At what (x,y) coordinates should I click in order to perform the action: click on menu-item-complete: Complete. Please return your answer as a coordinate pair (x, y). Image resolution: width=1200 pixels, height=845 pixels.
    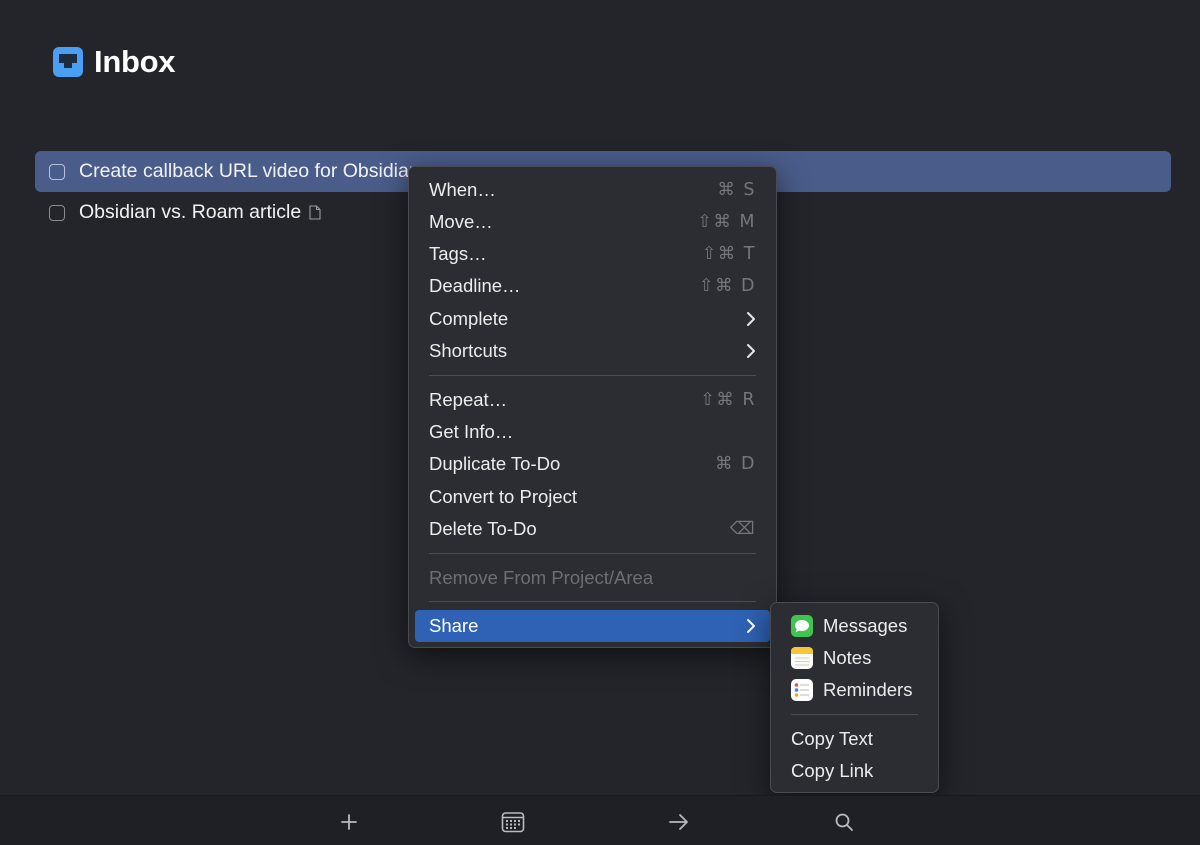
    Looking at the image, I should click on (592, 319).